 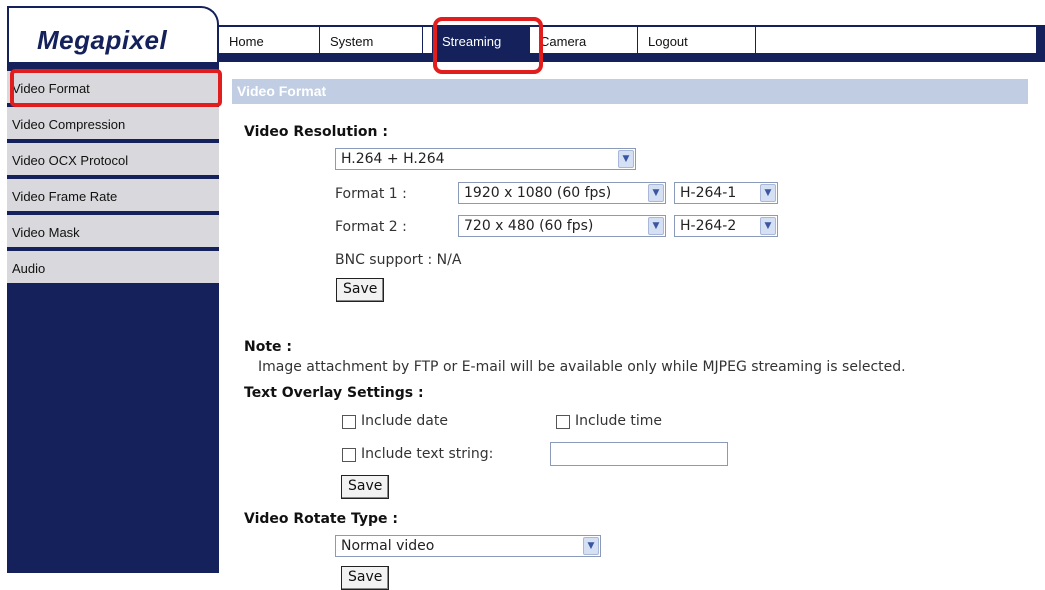 I want to click on logo-area: Megapixel, so click(x=113, y=34).